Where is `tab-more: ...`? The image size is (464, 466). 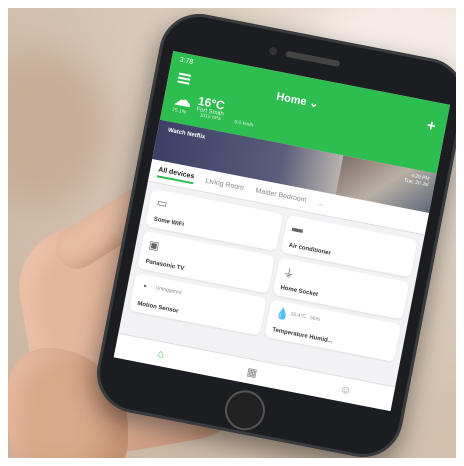
tab-more: ... is located at coordinates (321, 203).